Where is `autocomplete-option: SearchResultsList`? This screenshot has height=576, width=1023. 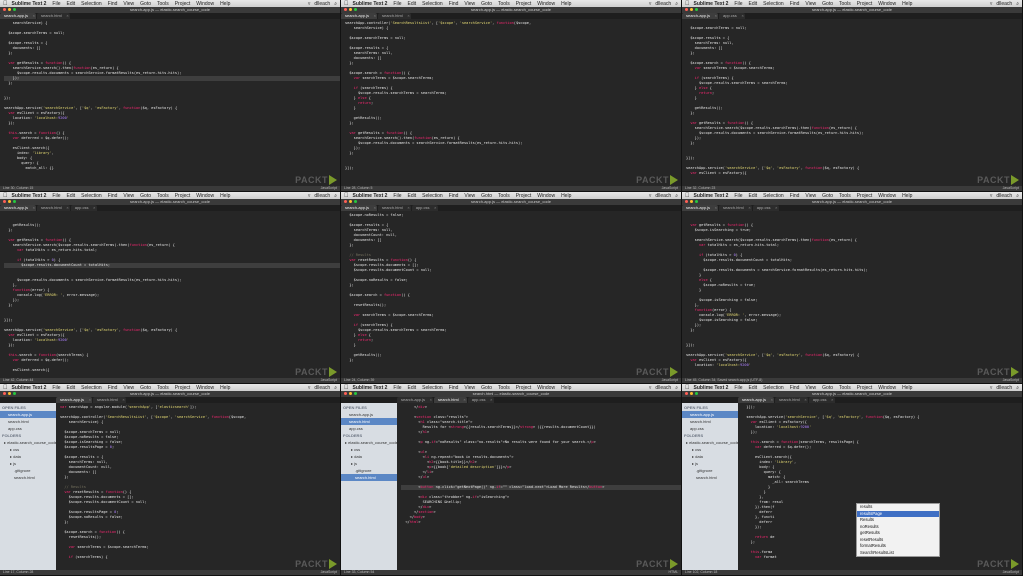 autocomplete-option: SearchResultsList is located at coordinates (898, 553).